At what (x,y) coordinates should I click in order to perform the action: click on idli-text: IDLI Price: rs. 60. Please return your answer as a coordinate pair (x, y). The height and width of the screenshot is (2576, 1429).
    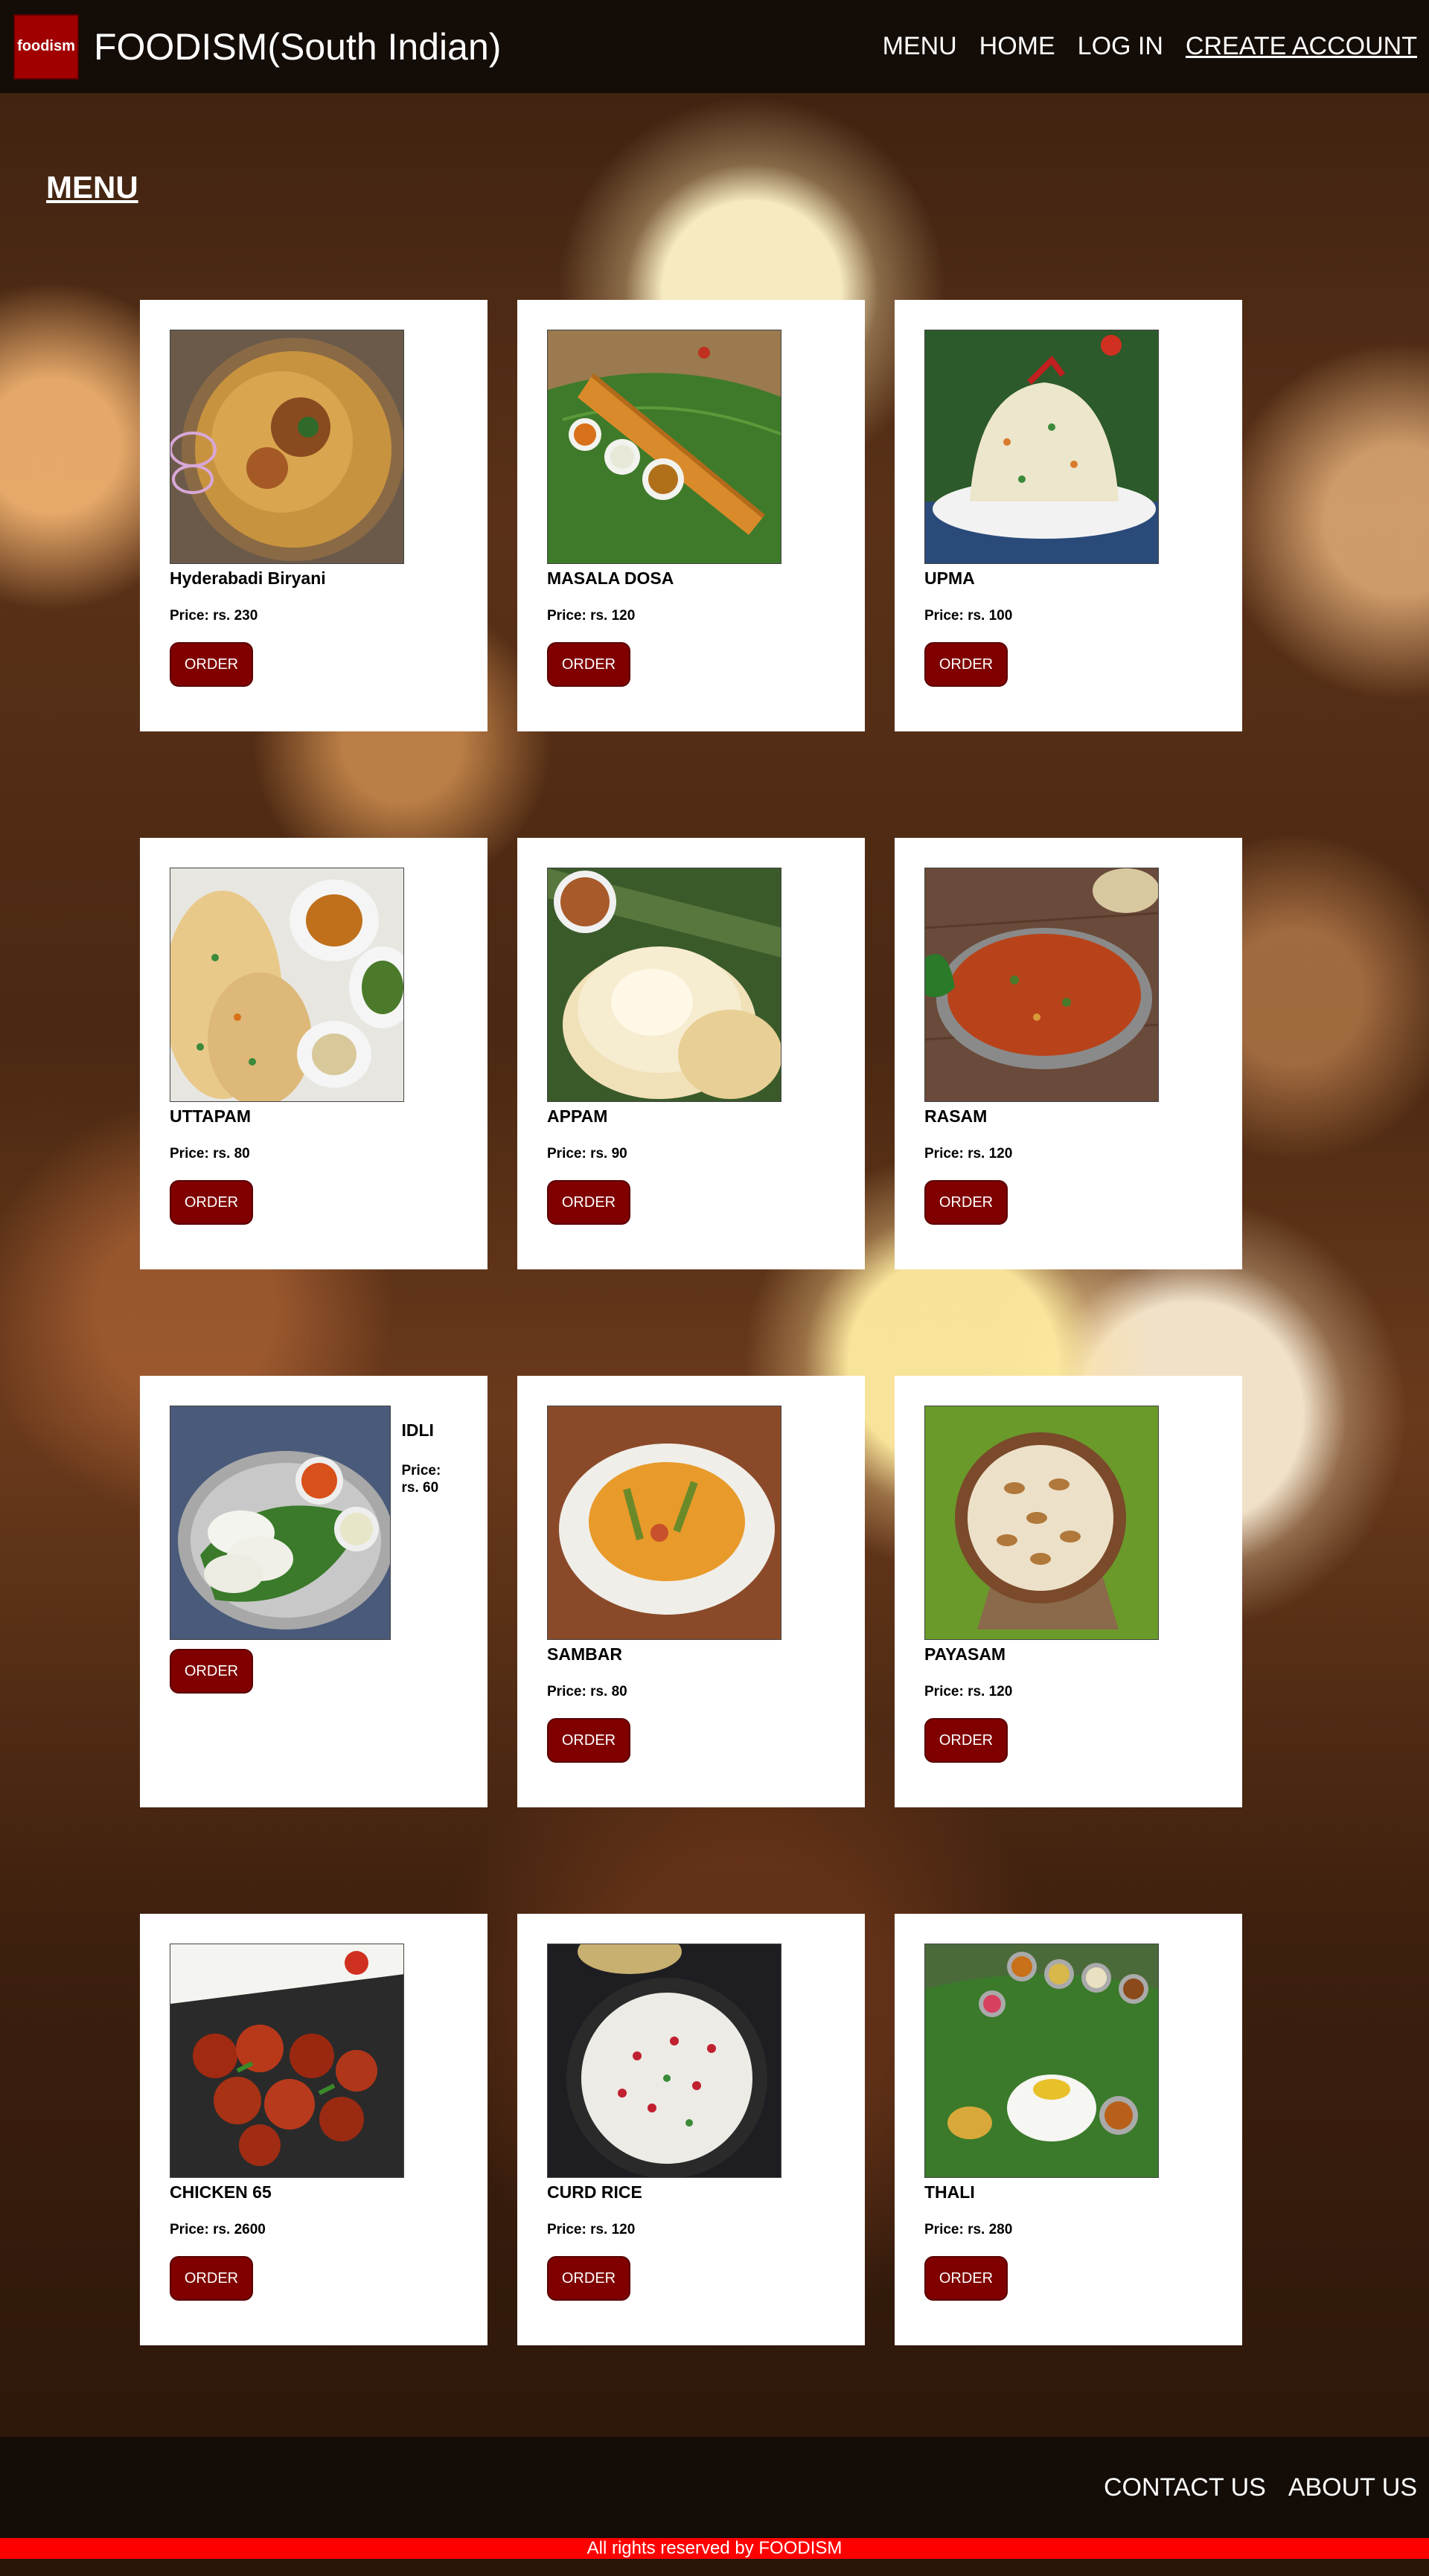
    Looking at the image, I should click on (429, 1523).